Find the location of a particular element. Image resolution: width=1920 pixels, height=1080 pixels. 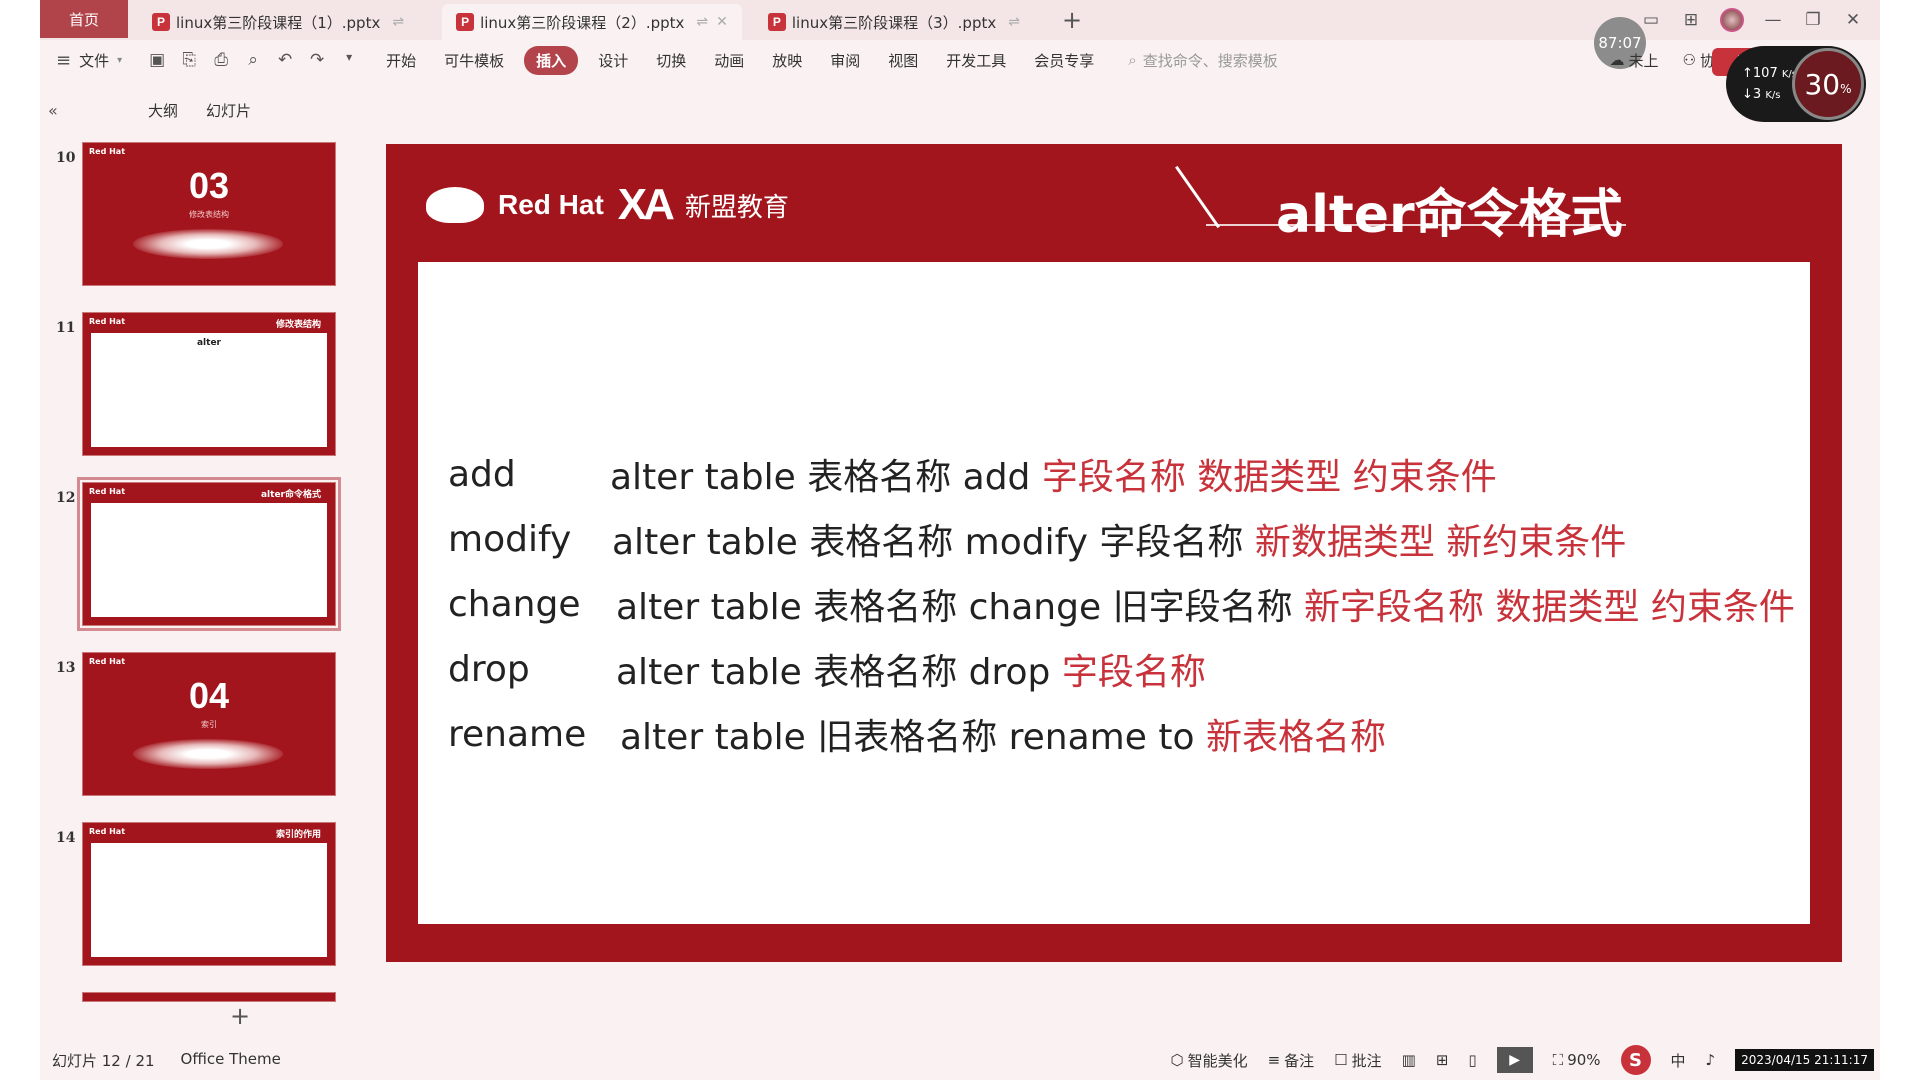

tab-outline: 大纲 is located at coordinates (163, 110).